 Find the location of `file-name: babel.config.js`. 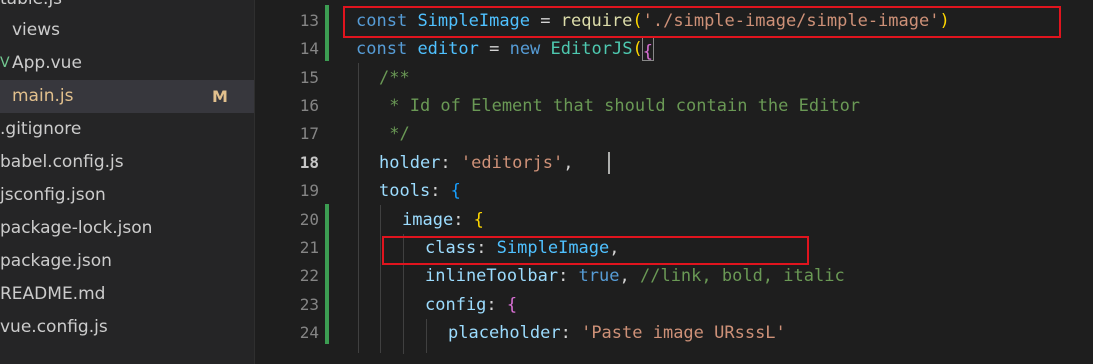

file-name: babel.config.js is located at coordinates (62, 162).